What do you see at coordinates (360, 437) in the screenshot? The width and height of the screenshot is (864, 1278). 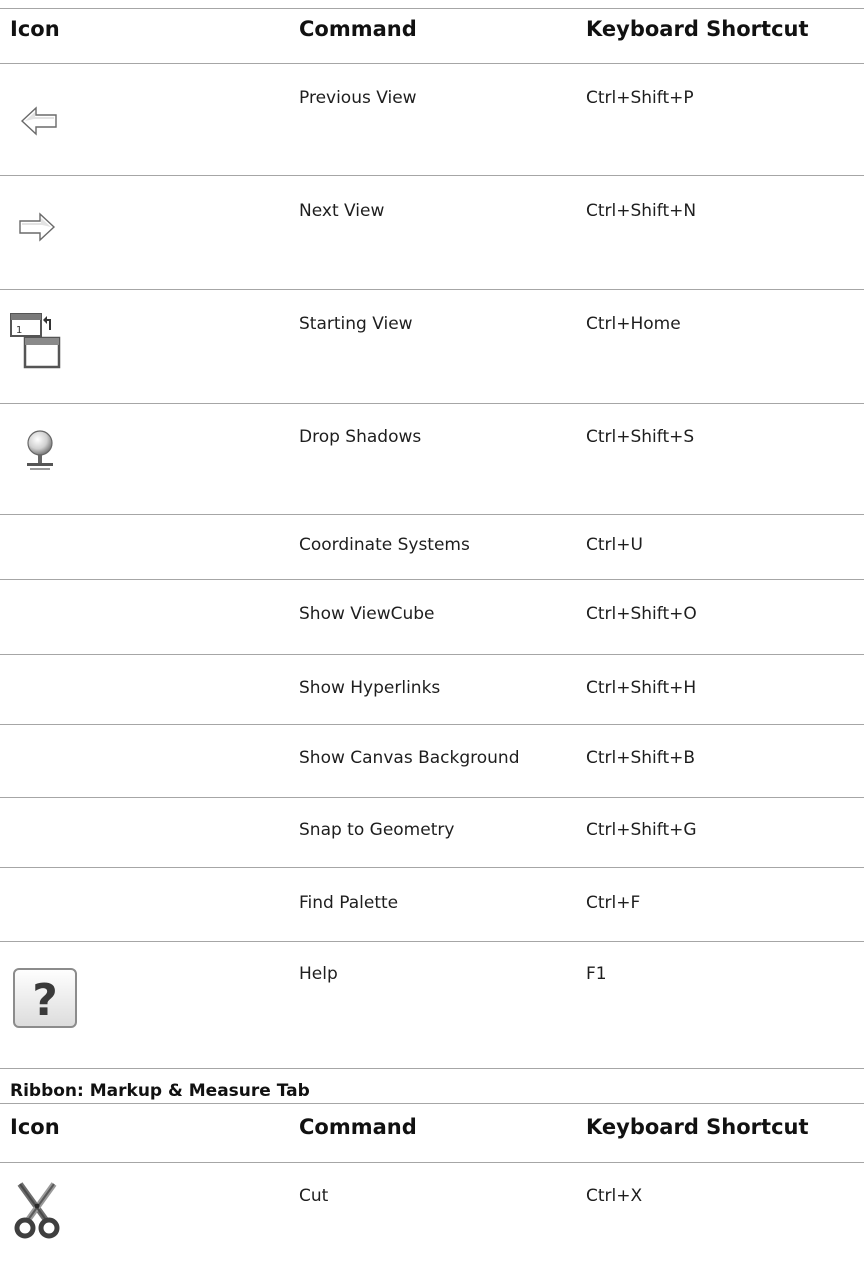 I see `command-label: Drop Shadows` at bounding box center [360, 437].